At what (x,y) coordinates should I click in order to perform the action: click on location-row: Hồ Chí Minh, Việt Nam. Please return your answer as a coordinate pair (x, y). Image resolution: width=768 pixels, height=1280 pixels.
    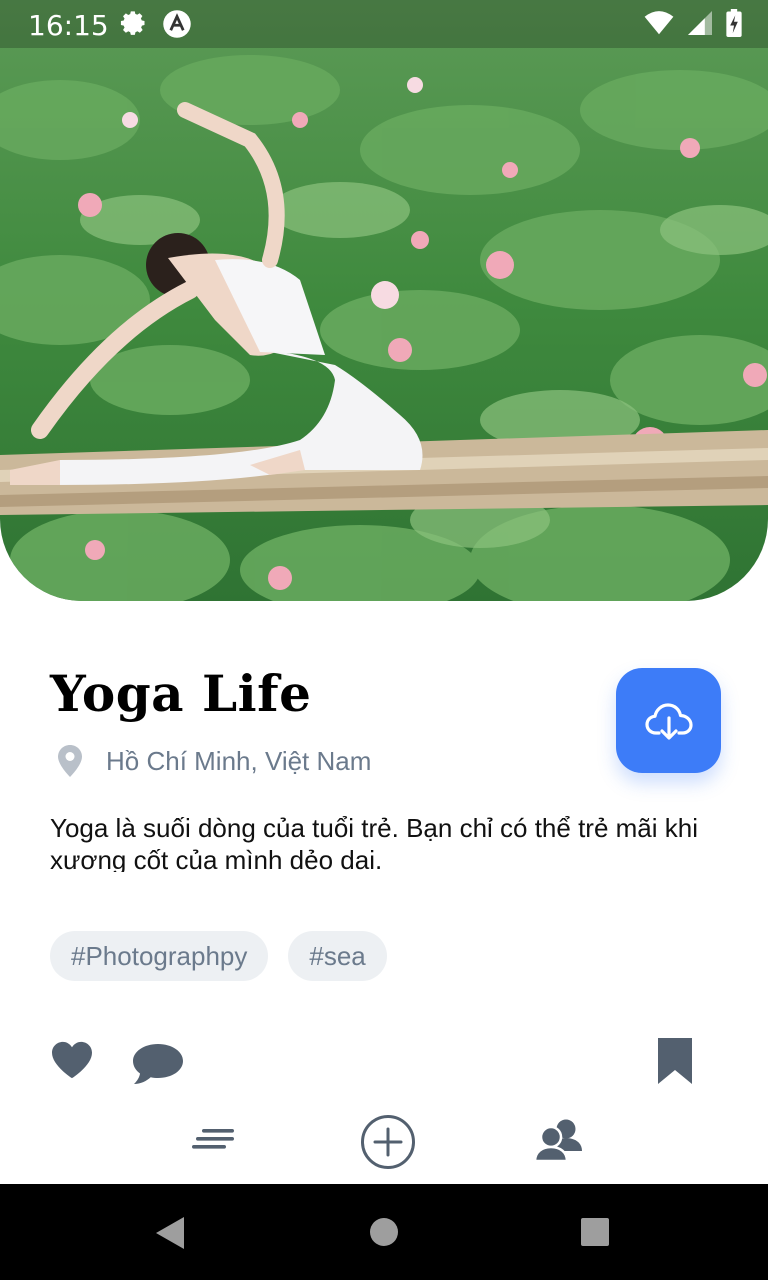
    Looking at the image, I should click on (214, 761).